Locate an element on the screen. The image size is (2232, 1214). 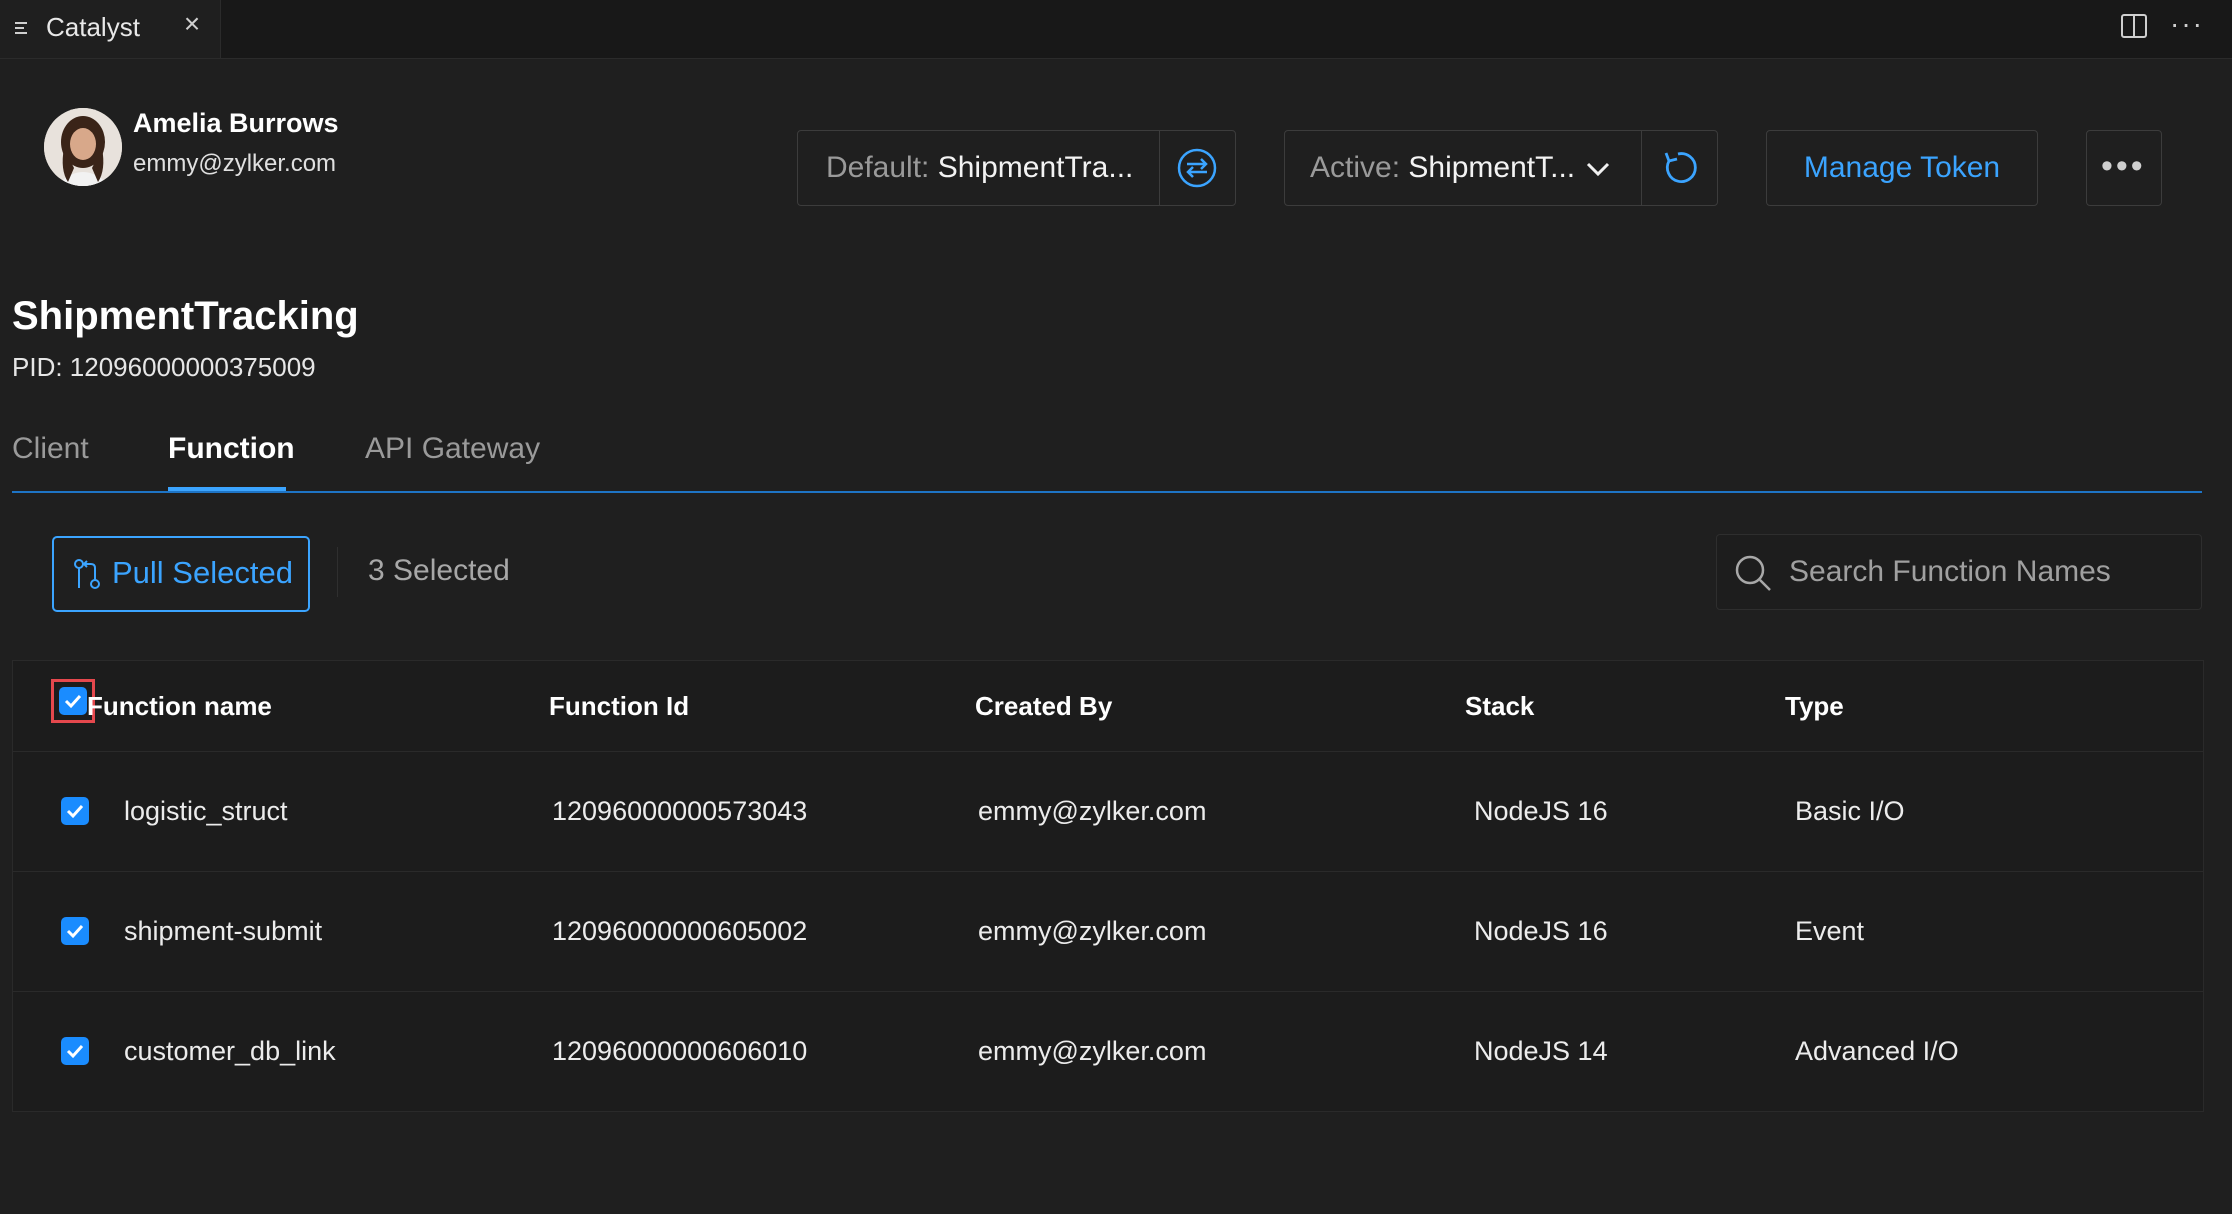
chevron-down-icon is located at coordinates (1598, 169).